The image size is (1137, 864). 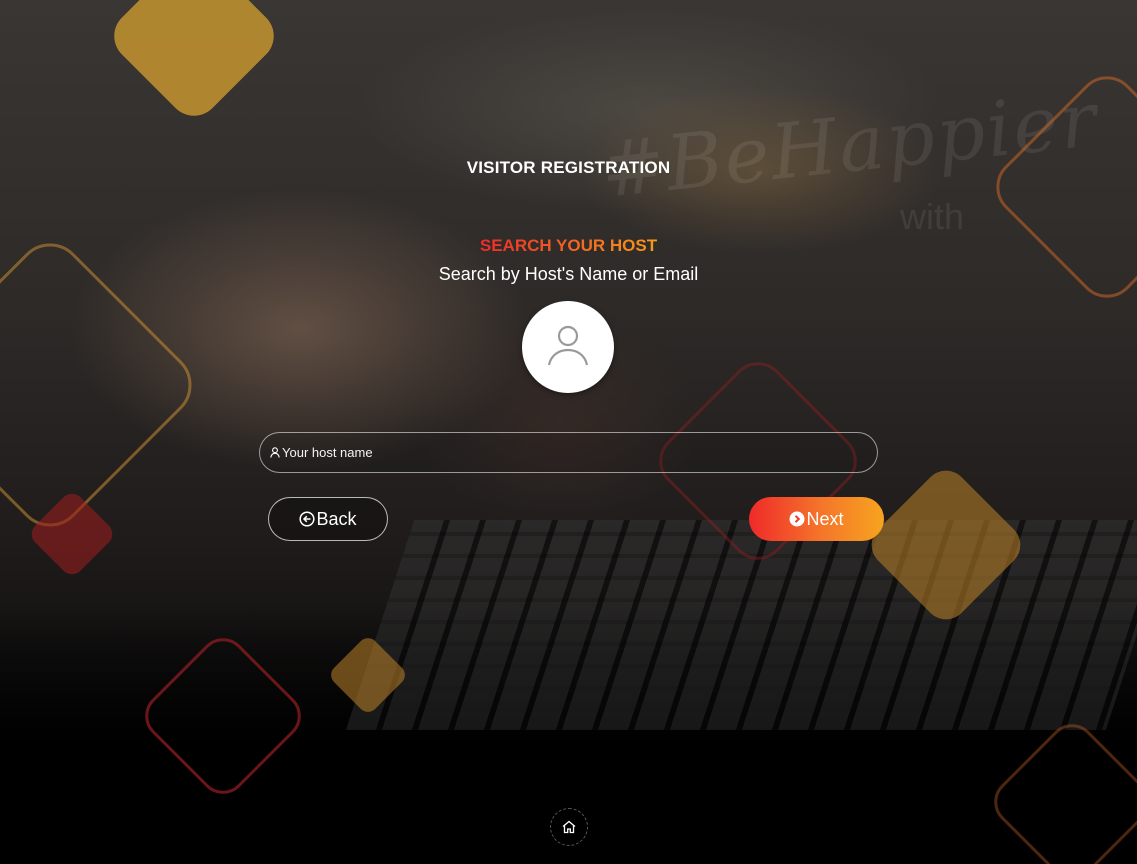 What do you see at coordinates (932, 216) in the screenshot?
I see `watermark-subtext: with` at bounding box center [932, 216].